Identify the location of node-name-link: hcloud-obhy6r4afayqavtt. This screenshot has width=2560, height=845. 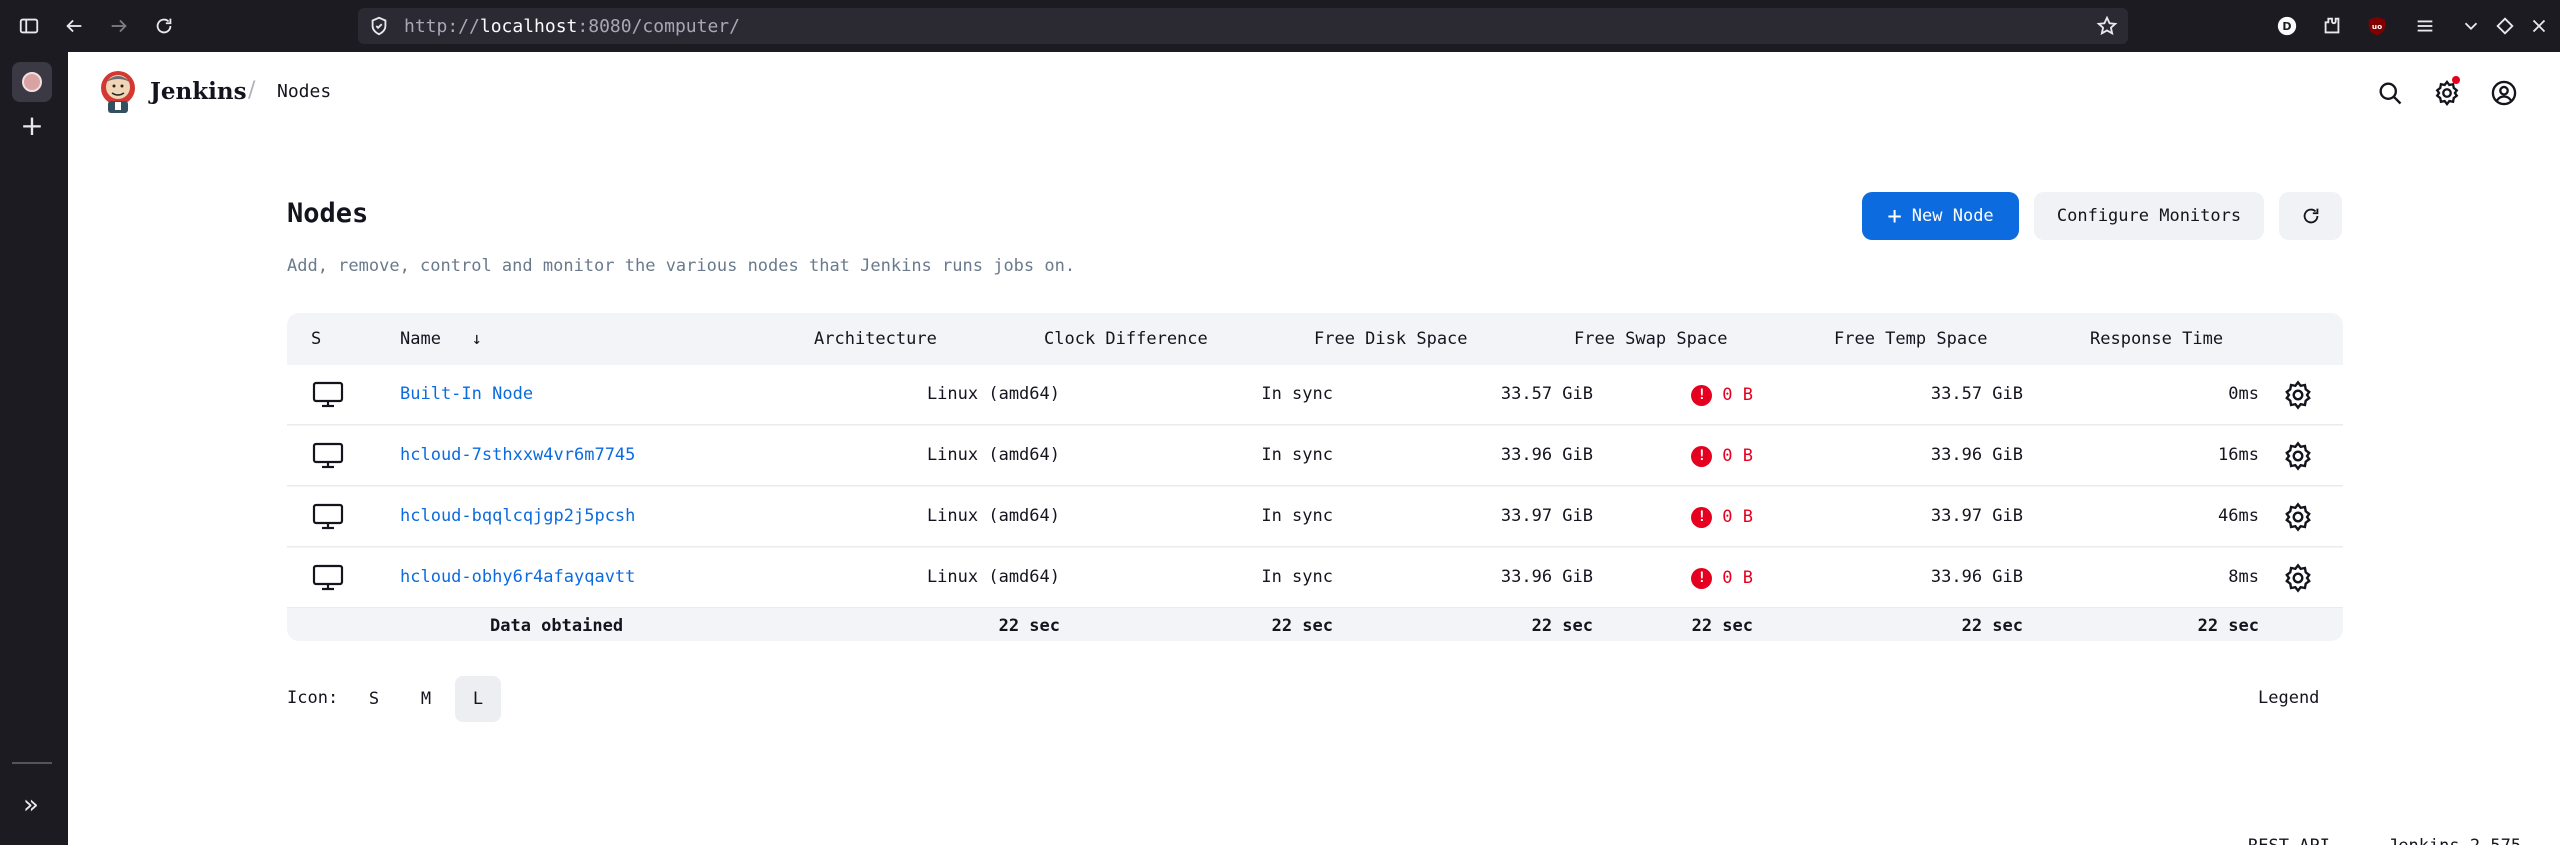
(517, 577).